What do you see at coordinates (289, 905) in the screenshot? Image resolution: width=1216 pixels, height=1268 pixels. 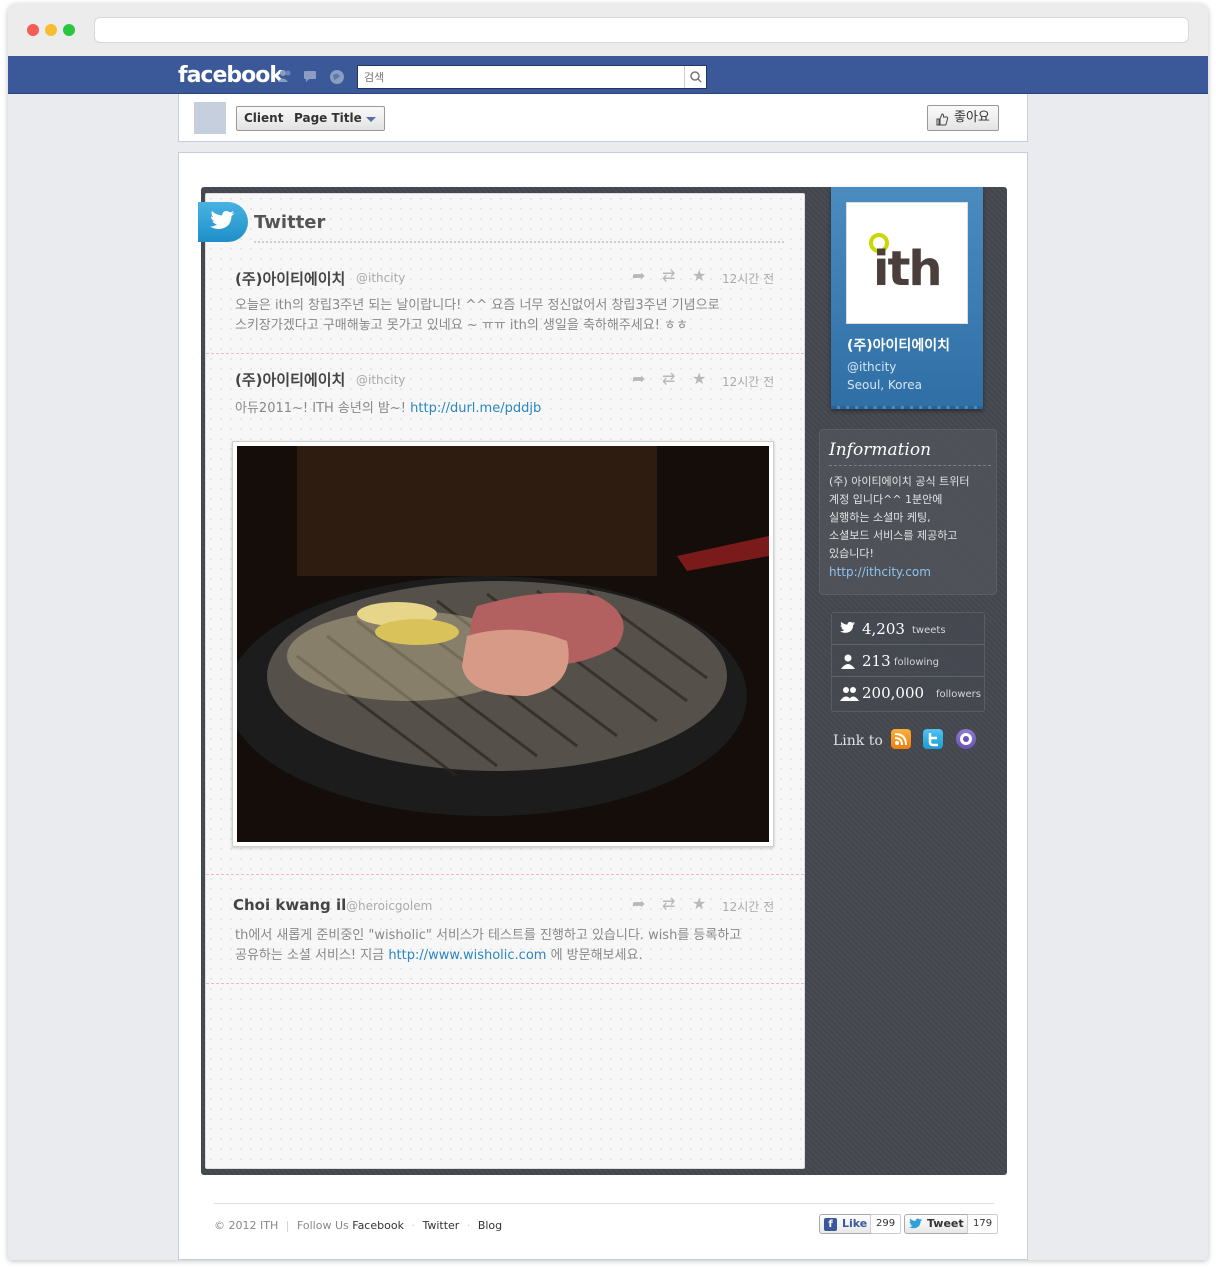 I see `tweet-author-name: Choi kwang il` at bounding box center [289, 905].